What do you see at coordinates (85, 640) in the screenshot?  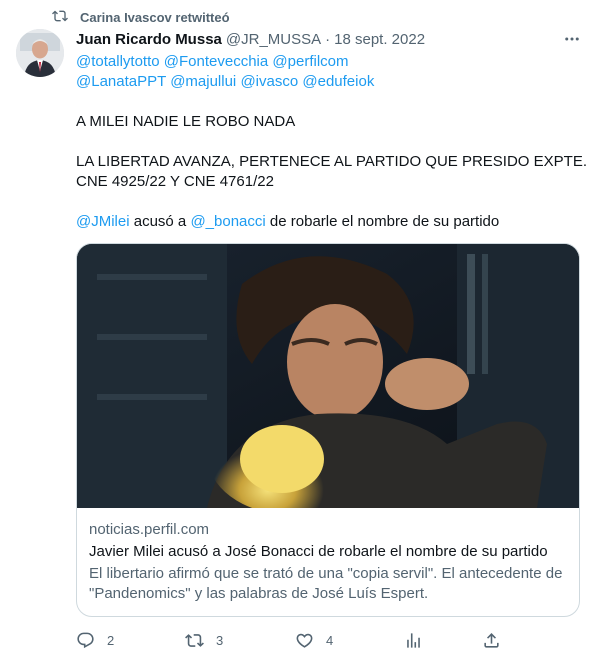 I see `reply-icon` at bounding box center [85, 640].